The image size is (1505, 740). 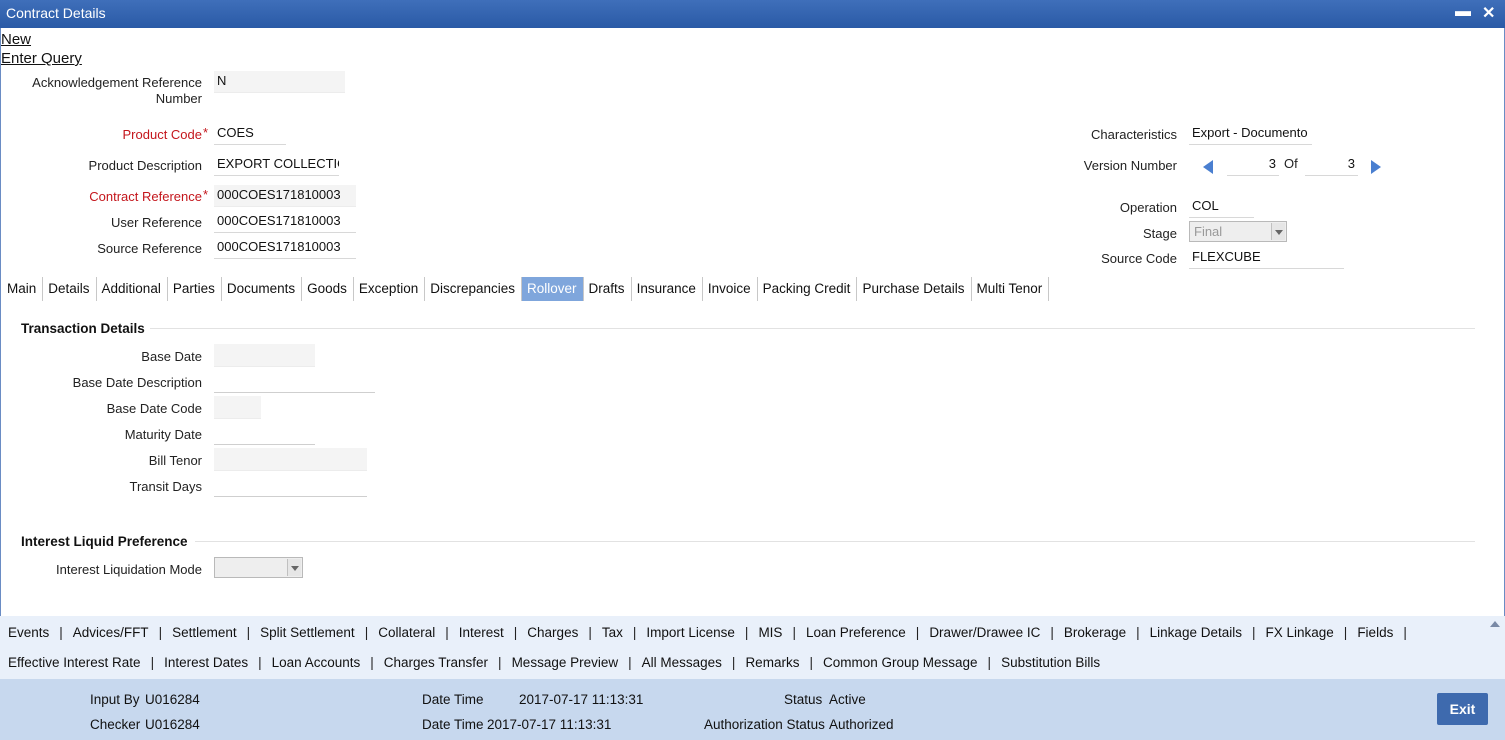 I want to click on status-value: Active, so click(x=847, y=699).